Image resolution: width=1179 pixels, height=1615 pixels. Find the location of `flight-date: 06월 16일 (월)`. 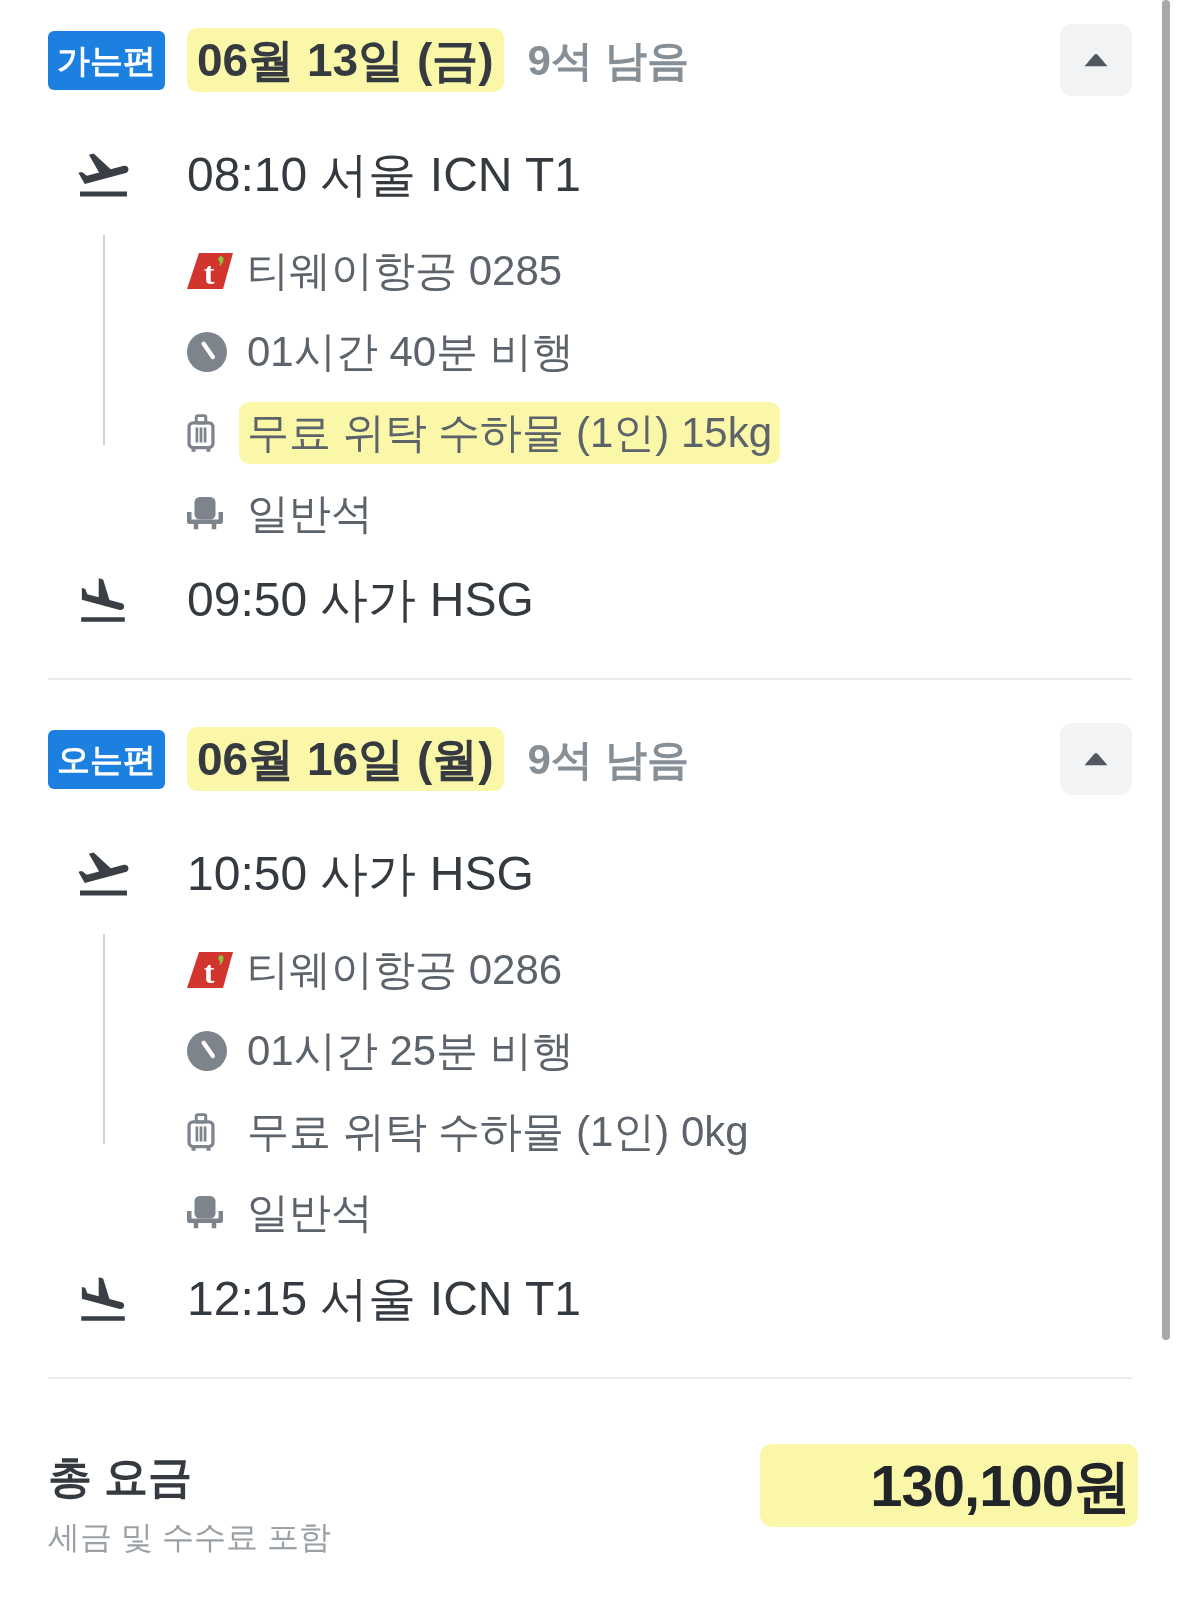

flight-date: 06월 16일 (월) is located at coordinates (345, 759).